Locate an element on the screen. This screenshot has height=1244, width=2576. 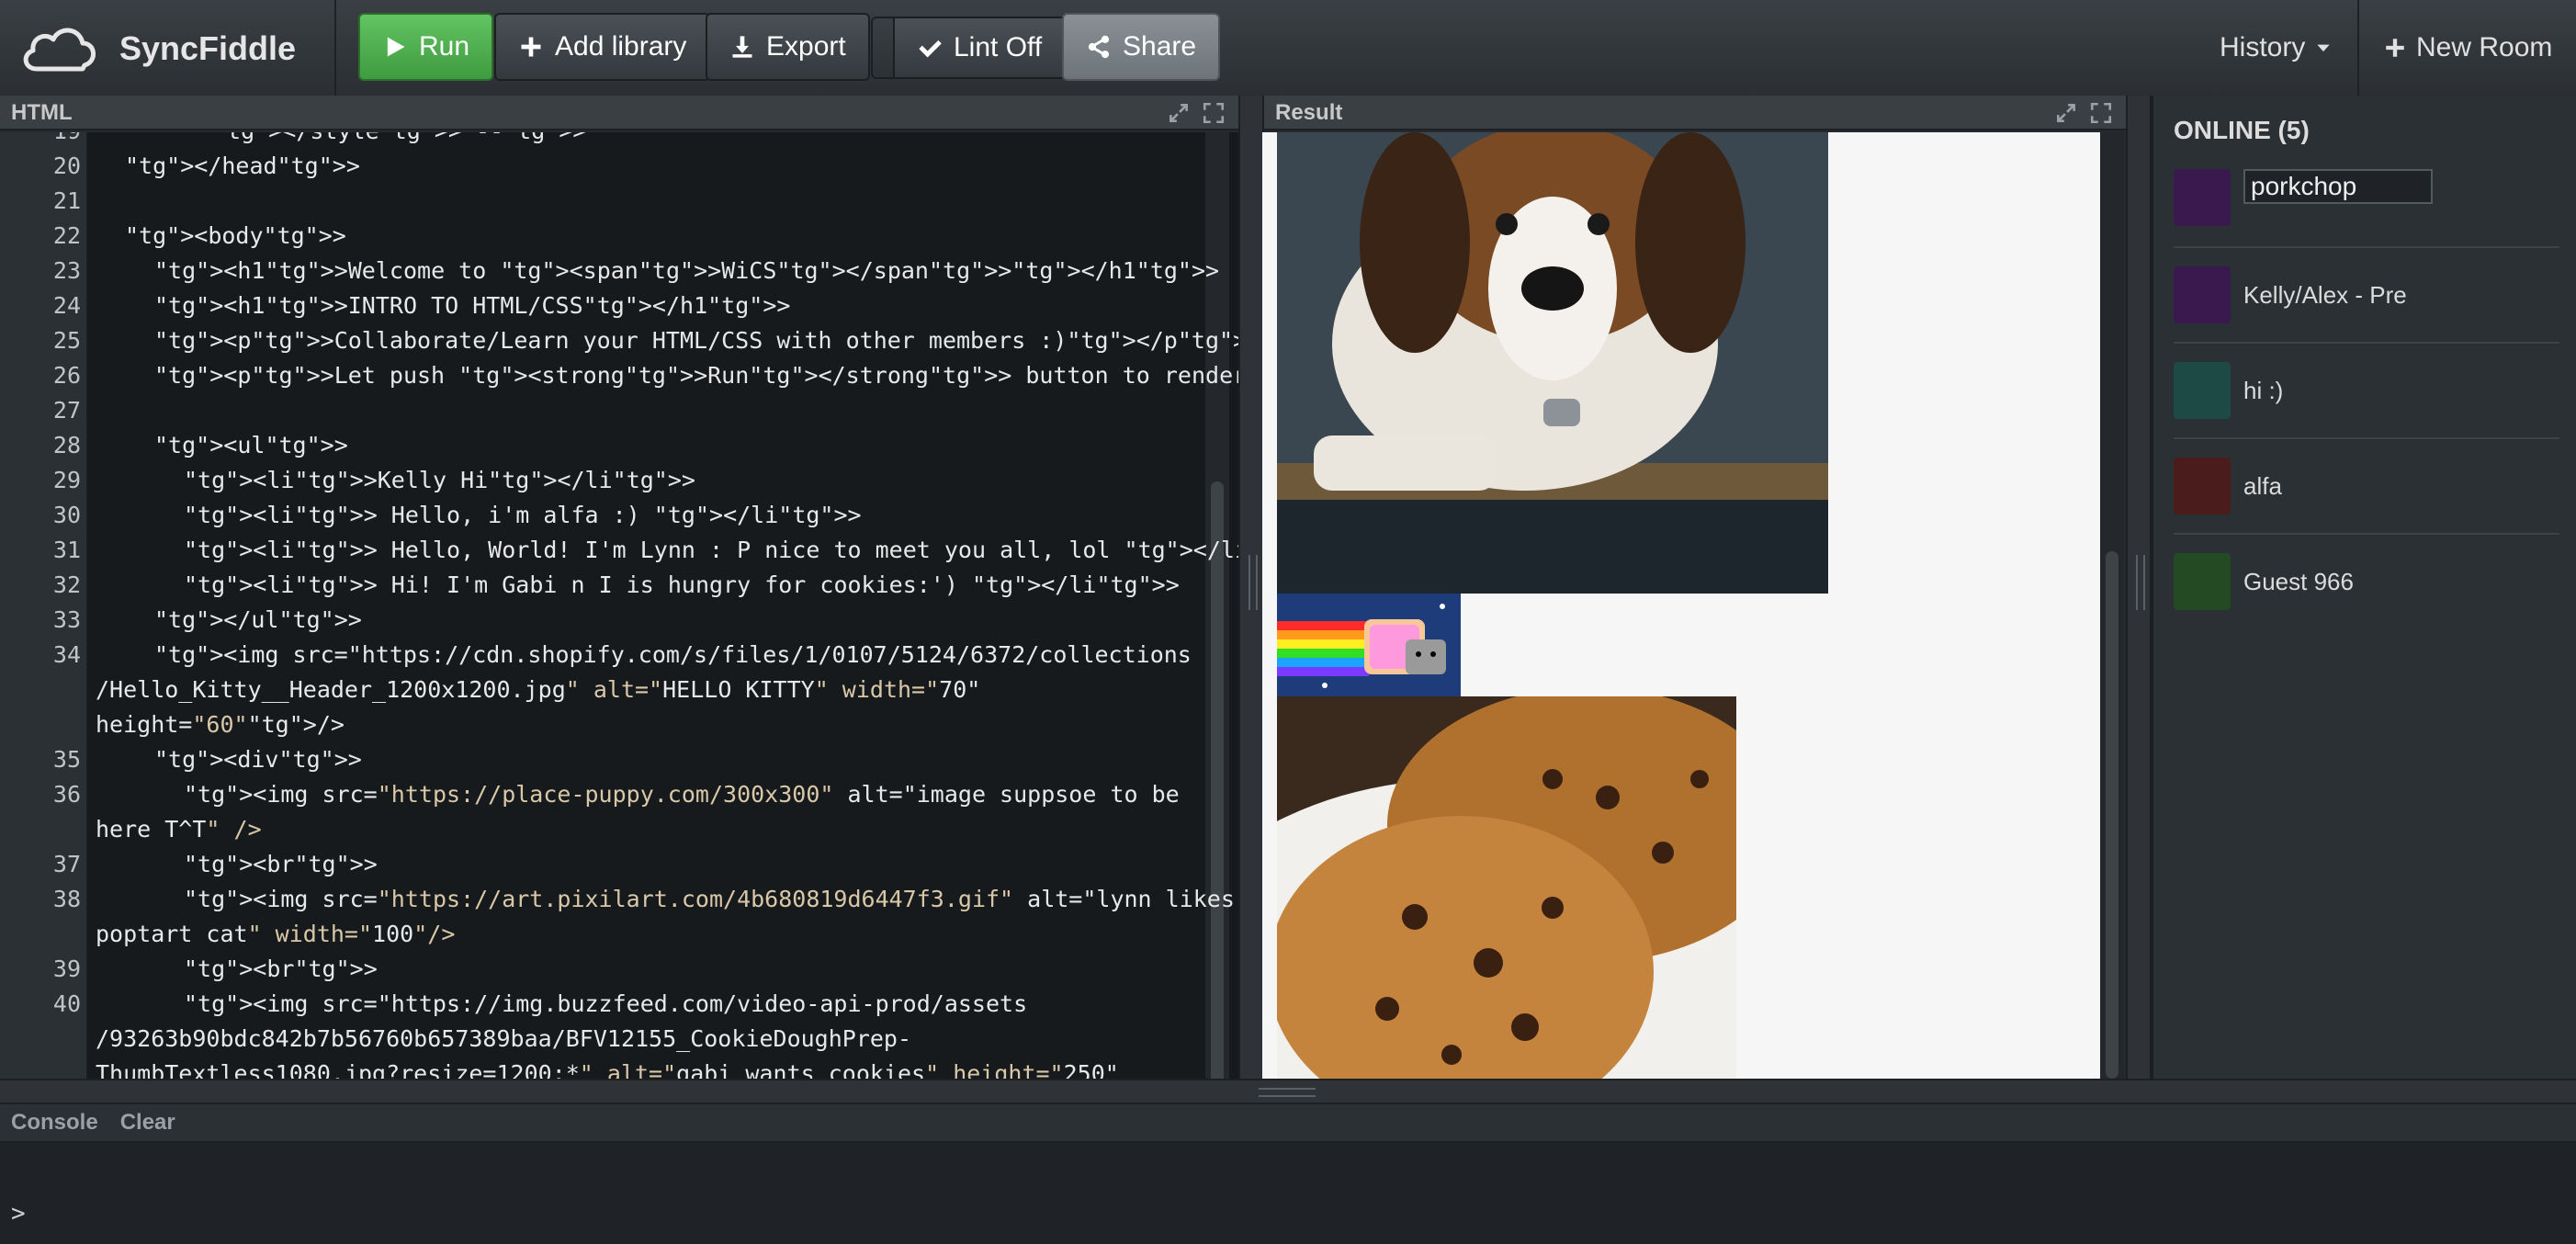
line-number: 34 is located at coordinates (66, 654).